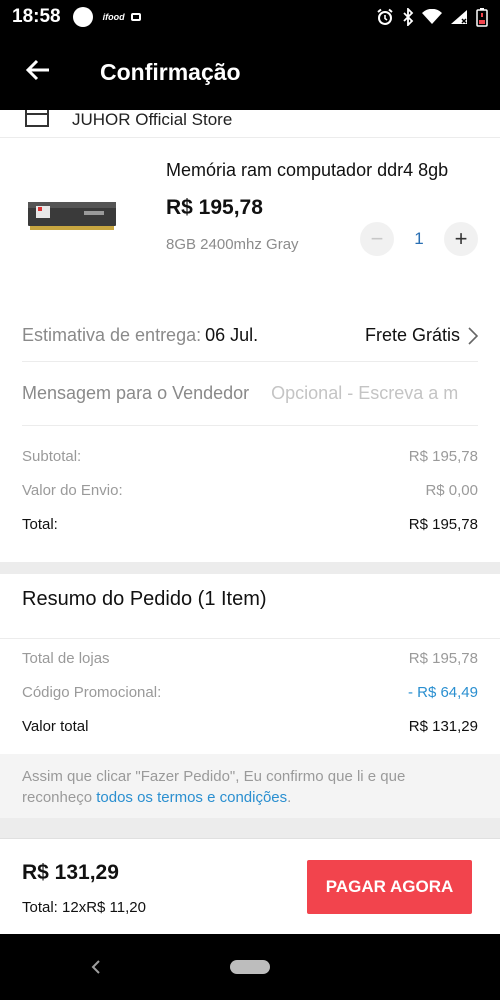  What do you see at coordinates (113, 17) in the screenshot?
I see `ifood-notification-icon: ifood` at bounding box center [113, 17].